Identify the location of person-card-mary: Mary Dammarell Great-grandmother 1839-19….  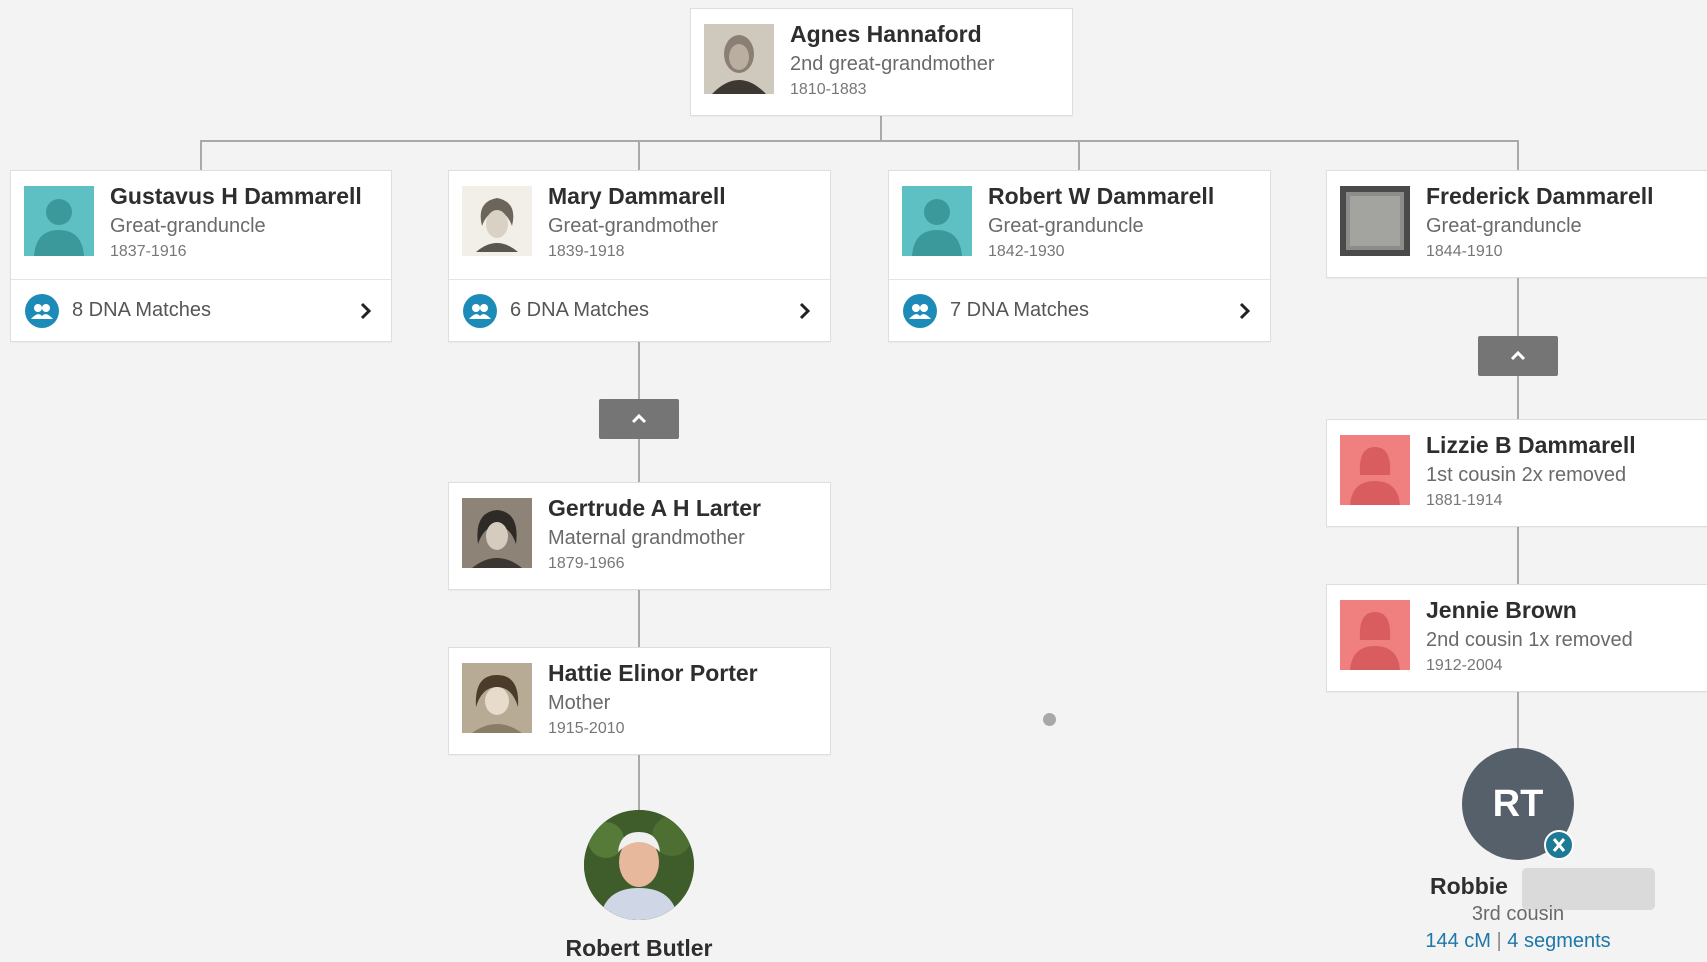
(639, 256).